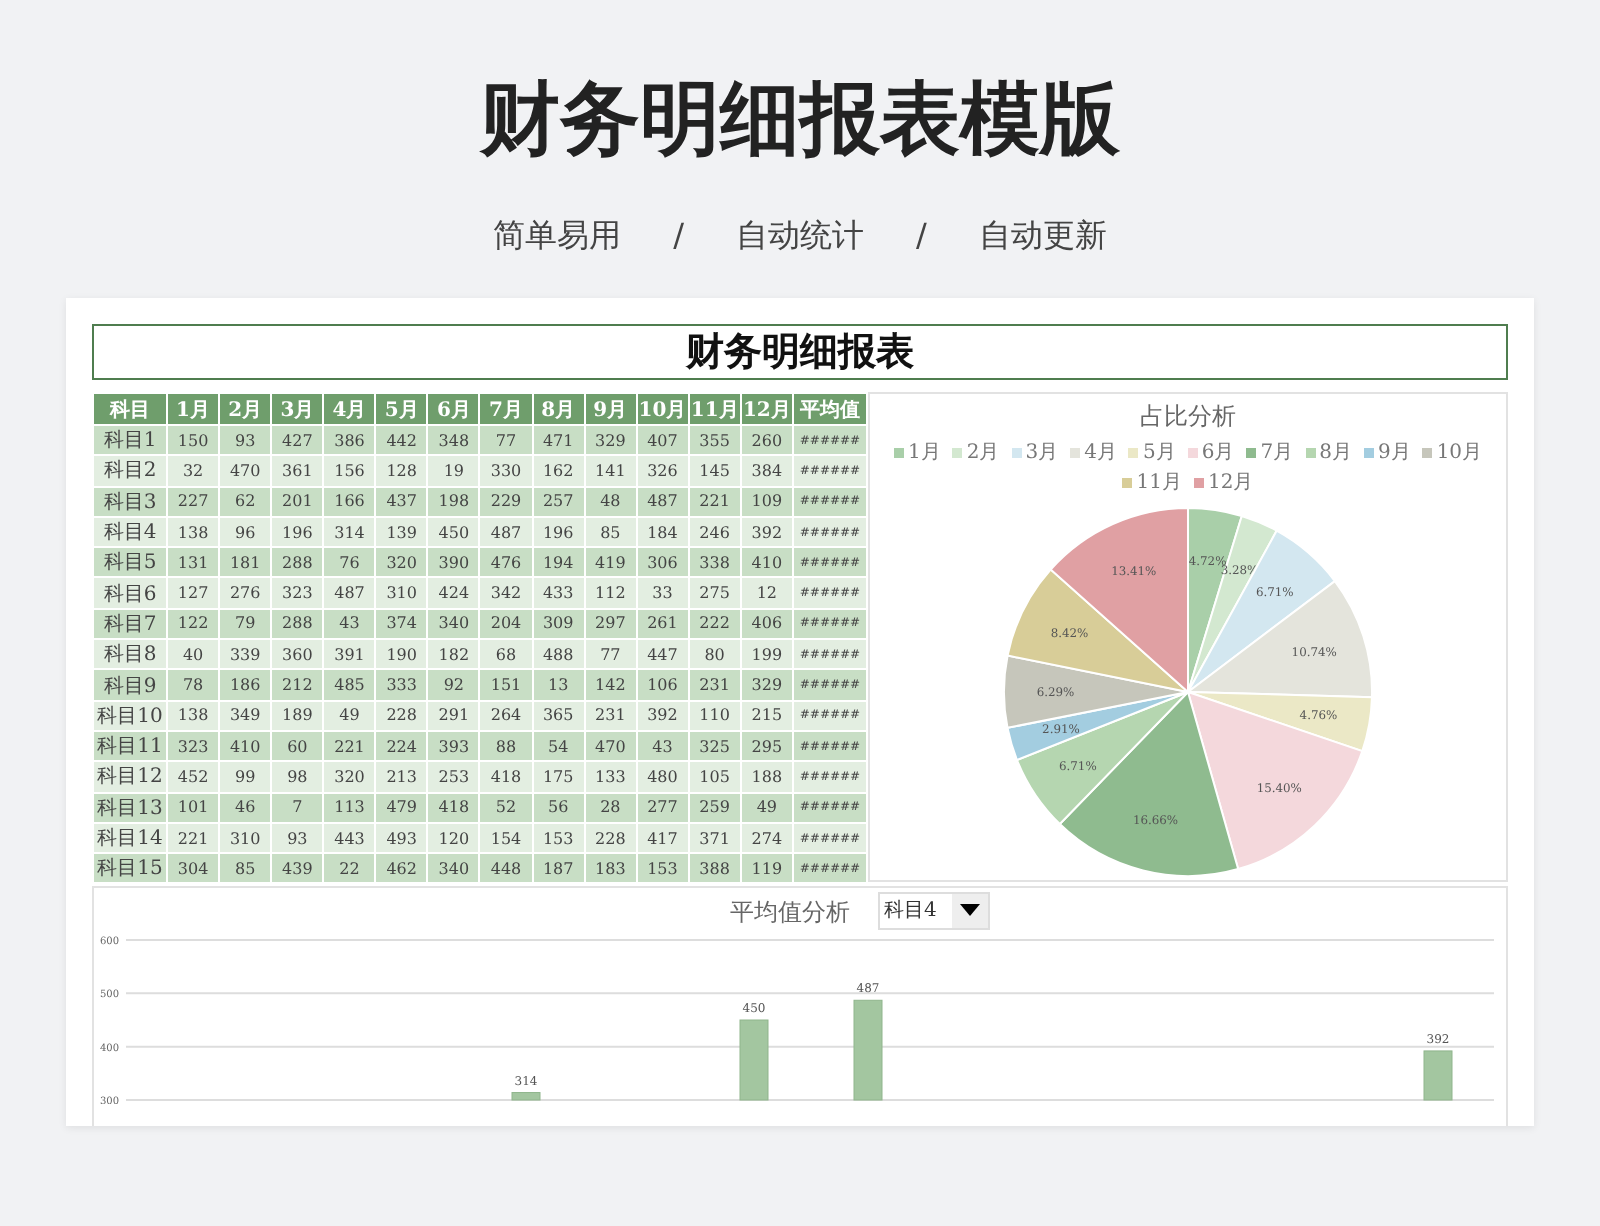 The width and height of the screenshot is (1600, 1226). What do you see at coordinates (193, 685) in the screenshot?
I see `table-cell: 78` at bounding box center [193, 685].